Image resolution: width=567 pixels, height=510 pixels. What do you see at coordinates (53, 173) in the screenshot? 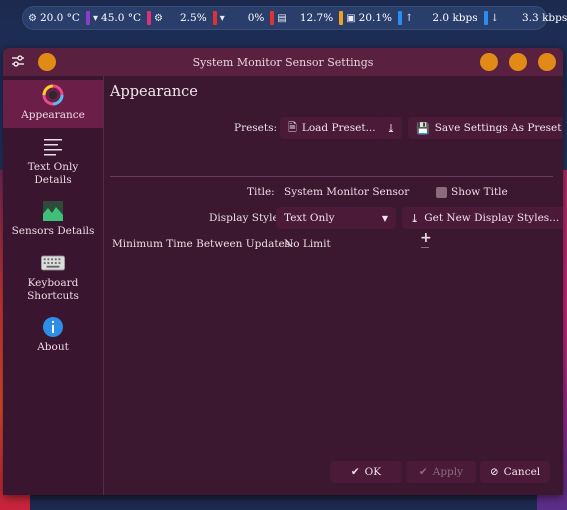
I see `sidebar-item-label: Text Only Details` at bounding box center [53, 173].